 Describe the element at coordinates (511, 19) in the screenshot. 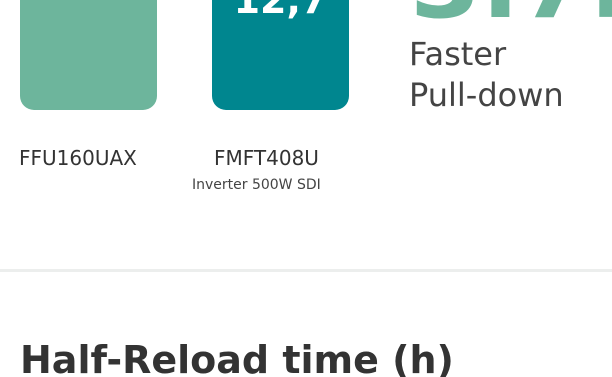

I see `highlight-number: 3.7h` at that location.